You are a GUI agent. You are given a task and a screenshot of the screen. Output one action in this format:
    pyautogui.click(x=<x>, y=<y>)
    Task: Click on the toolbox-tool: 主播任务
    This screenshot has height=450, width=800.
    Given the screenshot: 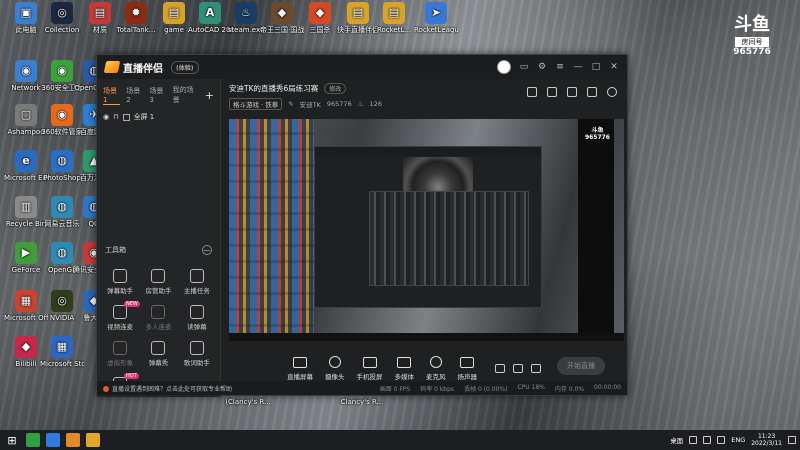 What is the action you would take?
    pyautogui.click(x=197, y=282)
    